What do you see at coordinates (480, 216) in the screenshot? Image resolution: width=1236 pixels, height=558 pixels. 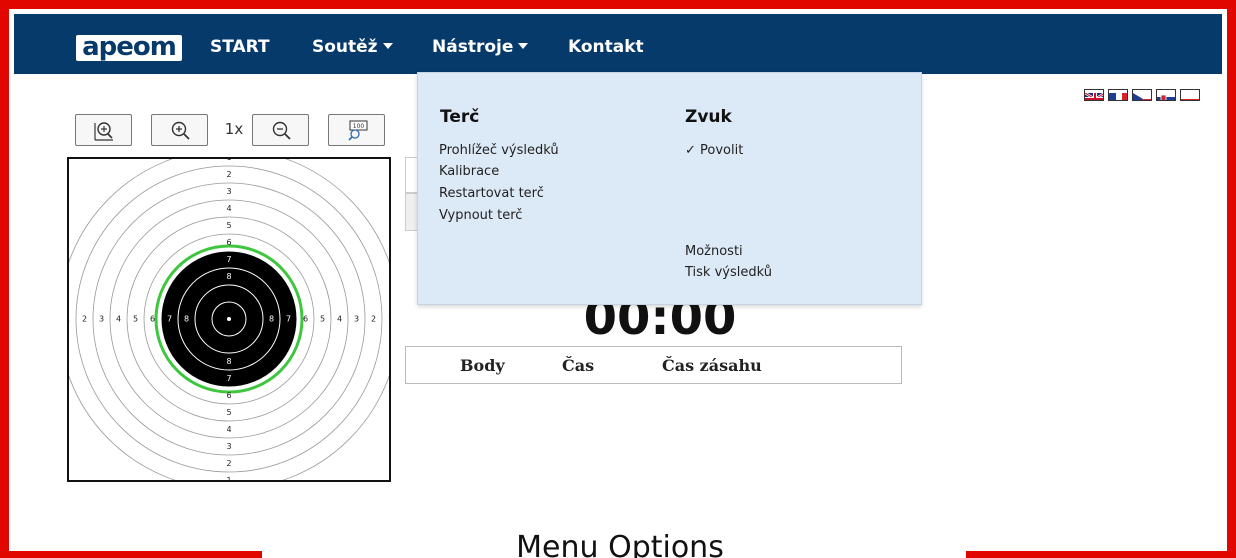 I see `menu-item-vypnout-terc: Vypnout terč` at bounding box center [480, 216].